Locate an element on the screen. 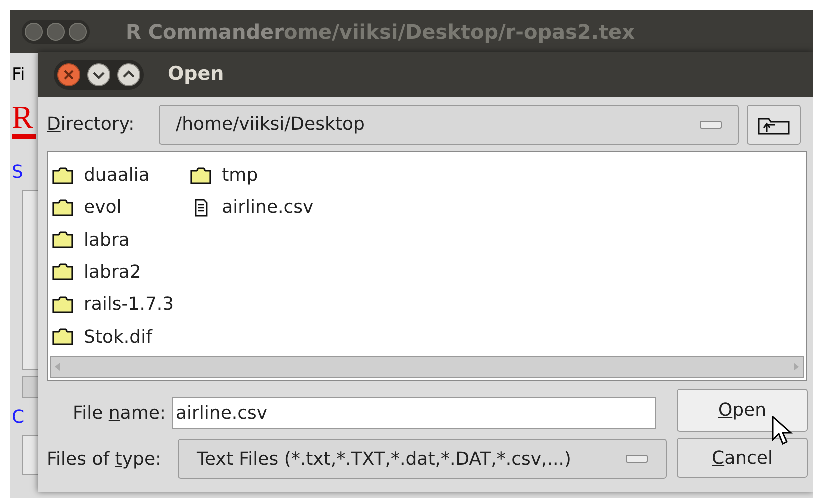 The image size is (813, 498). file-name-field: airline.csv is located at coordinates (414, 413).